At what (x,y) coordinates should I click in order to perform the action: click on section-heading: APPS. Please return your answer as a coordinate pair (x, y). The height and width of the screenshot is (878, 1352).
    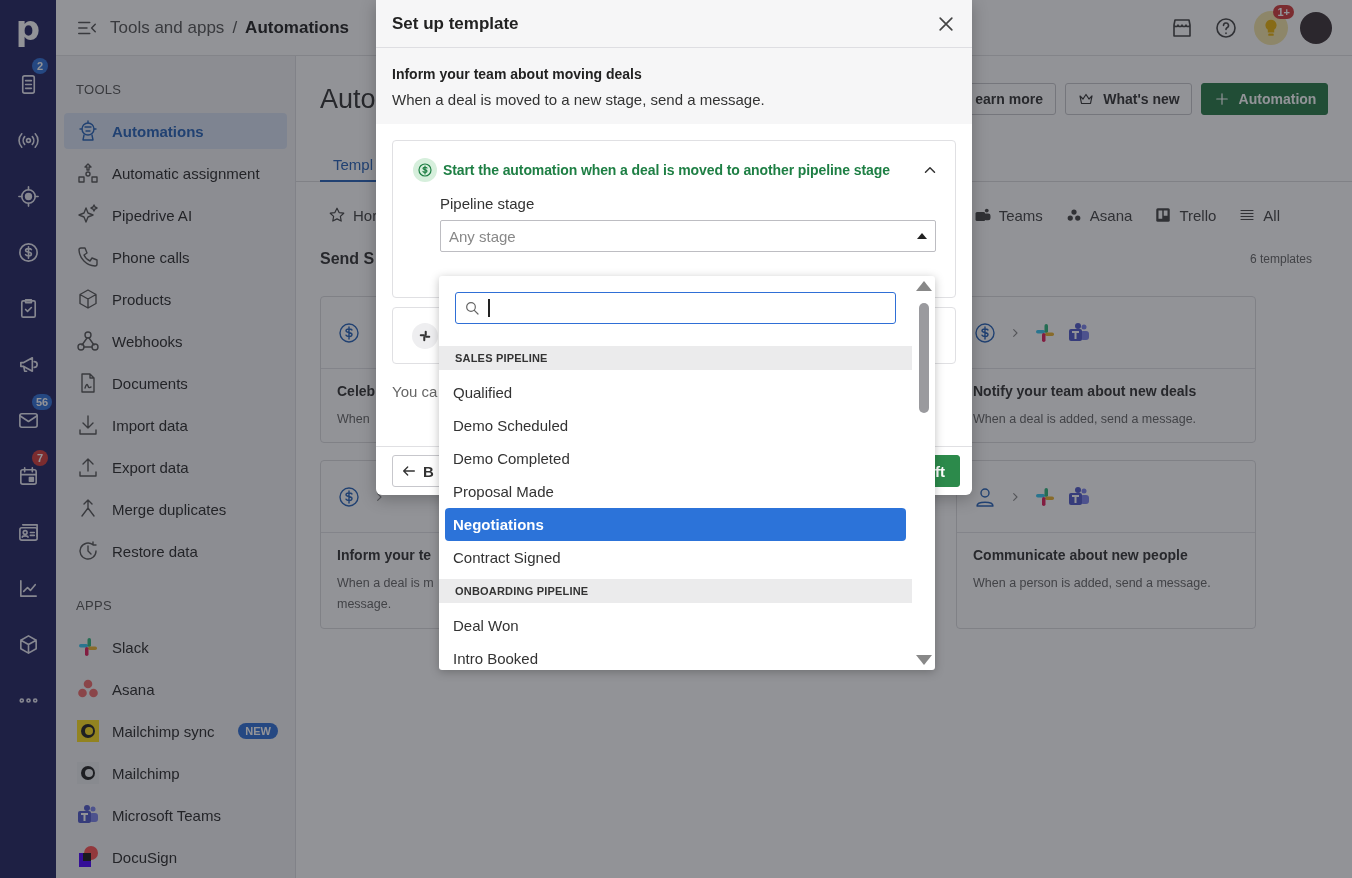
    Looking at the image, I should click on (94, 606).